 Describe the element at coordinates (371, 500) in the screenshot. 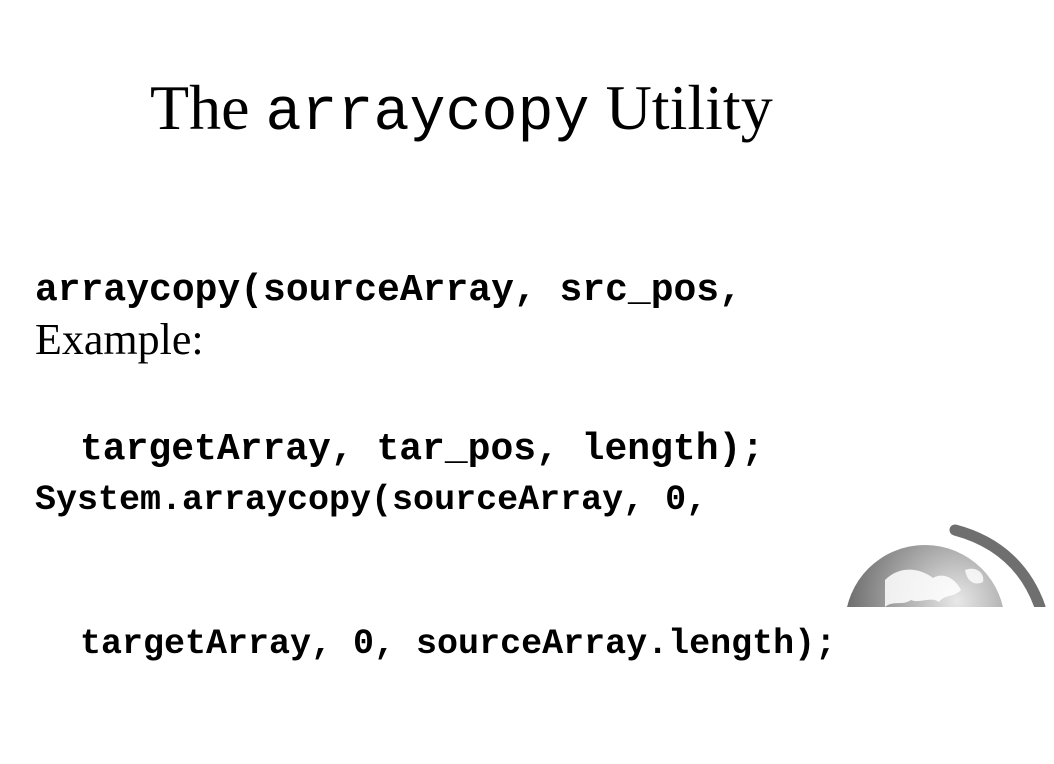

I see `example-line-1: System.arraycopy(sourceArray, 0,` at that location.